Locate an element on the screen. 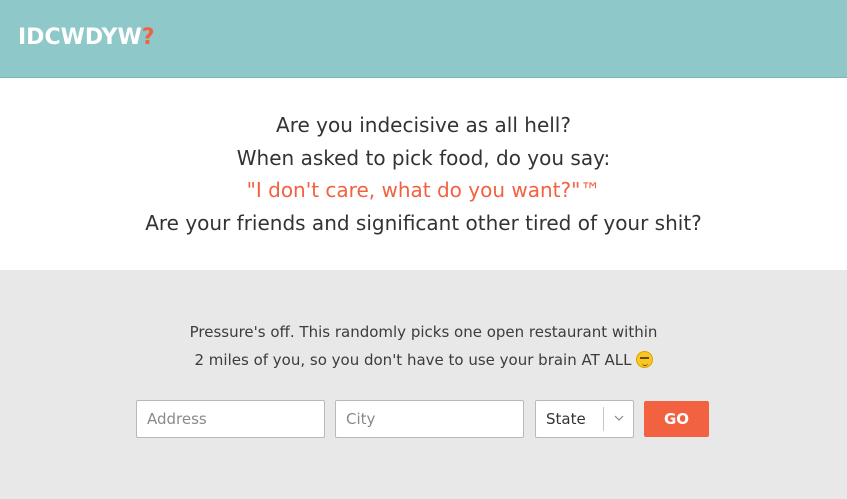 Image resolution: width=847 pixels, height=499 pixels. logo-text: IDCWDYW is located at coordinates (80, 37).